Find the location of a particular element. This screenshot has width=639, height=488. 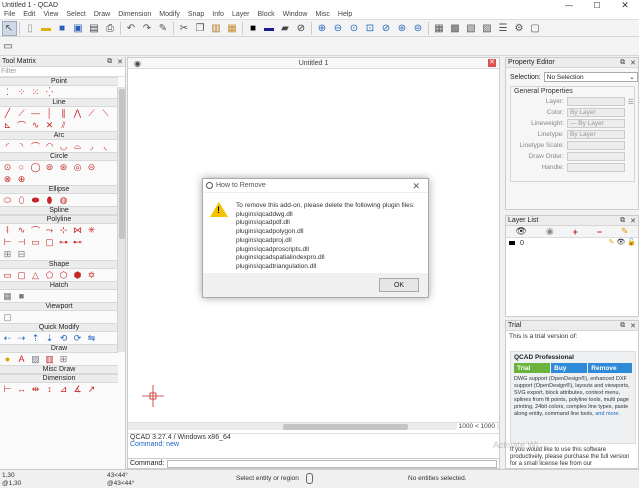

lineweight-dropdown: — By Layer is located at coordinates (596, 123).